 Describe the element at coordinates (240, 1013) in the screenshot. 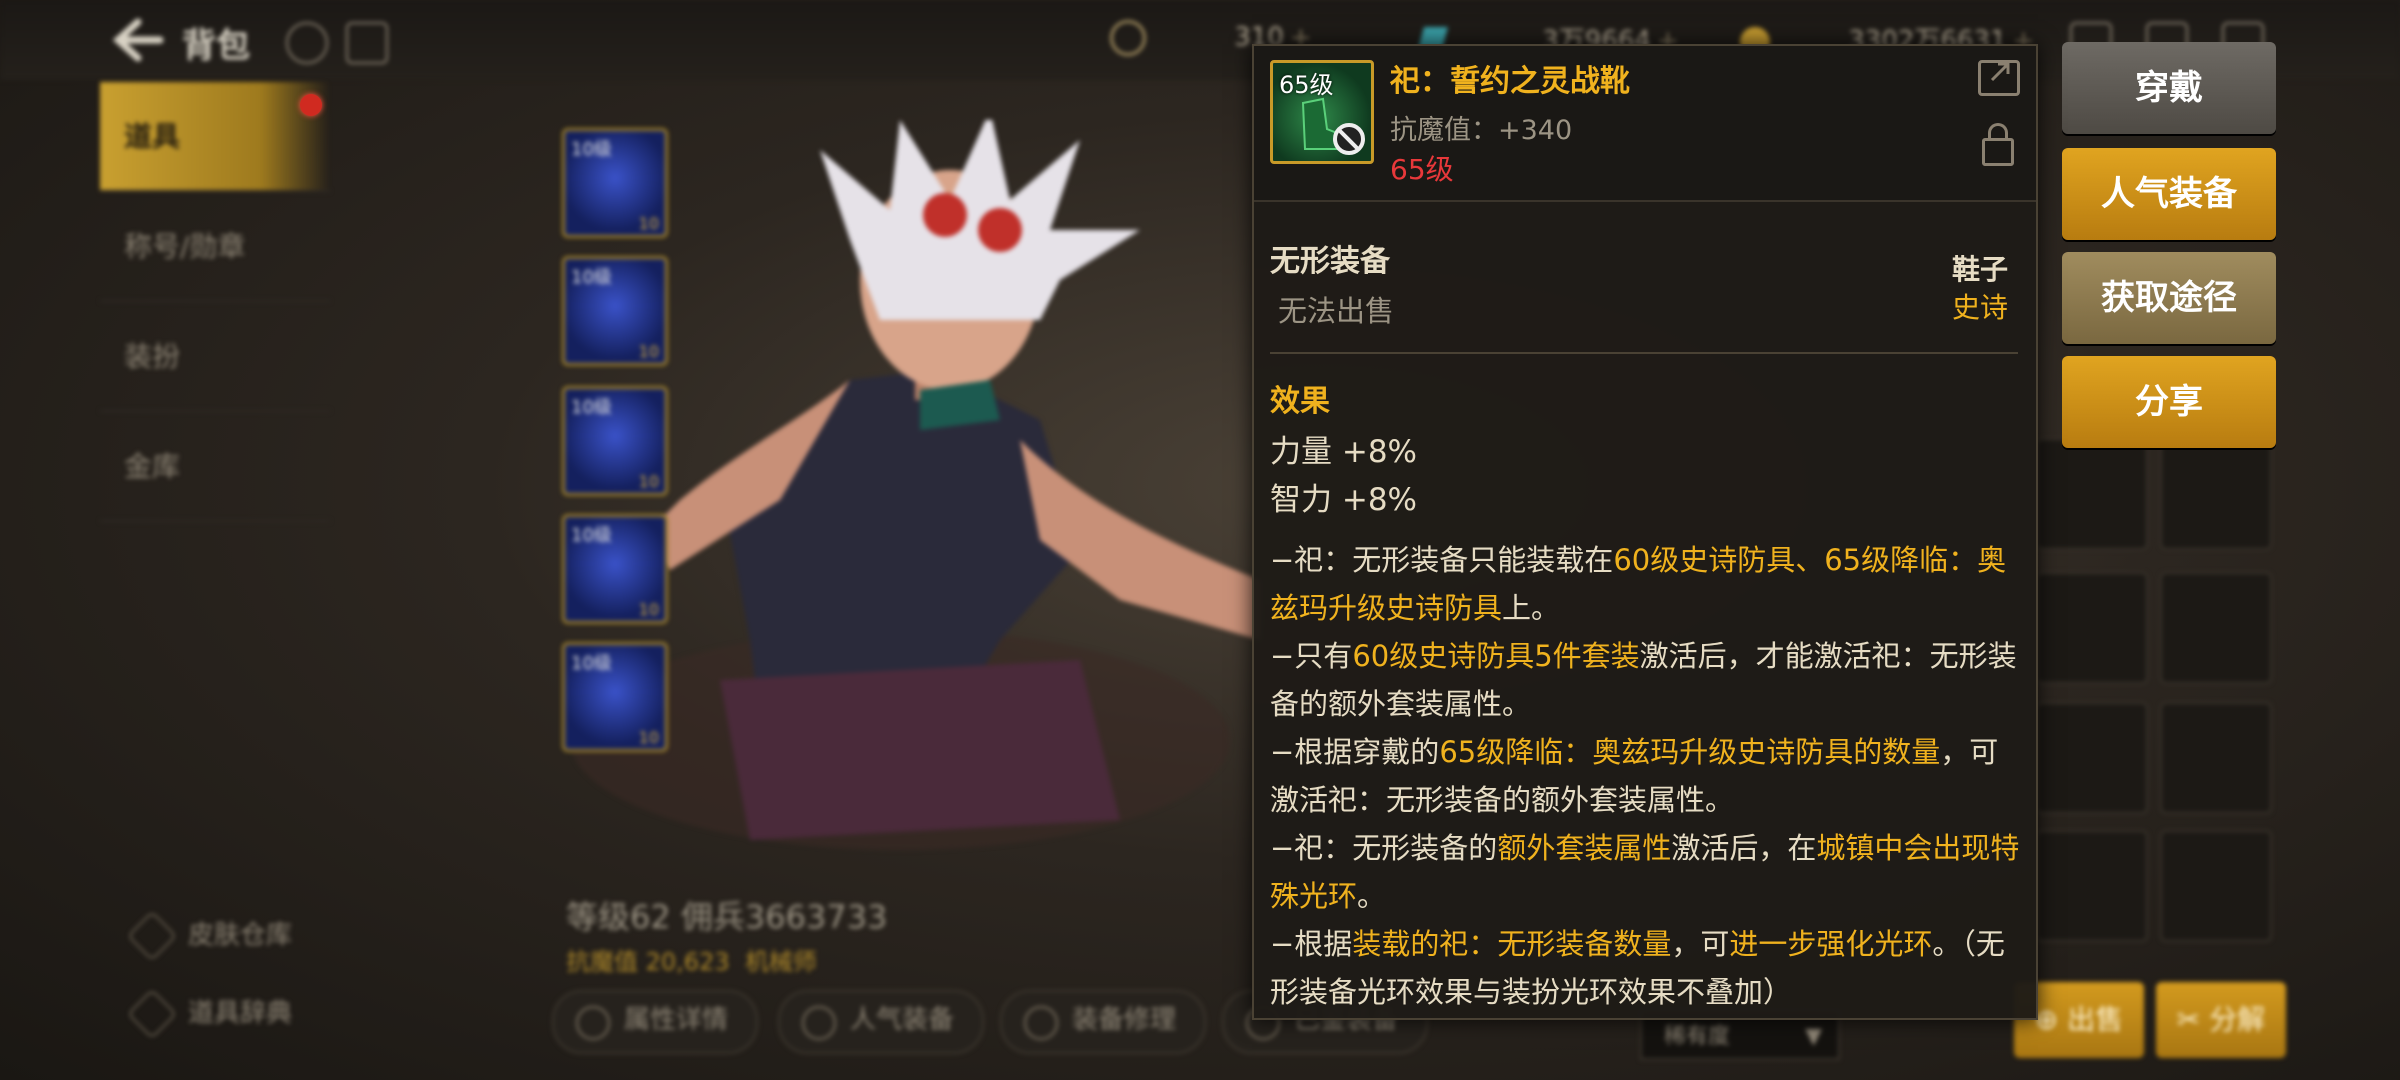

I see `item-dictionary-label: 道具辞典` at that location.